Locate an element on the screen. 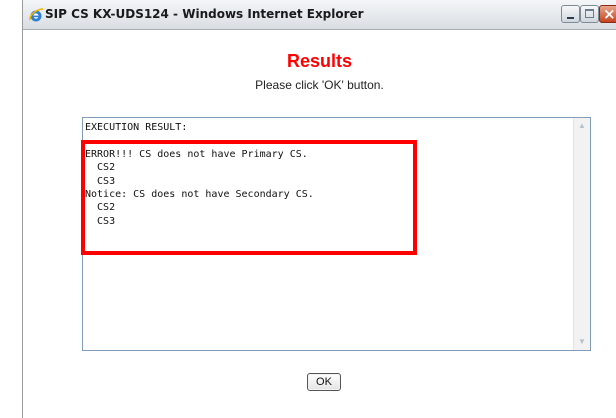 The height and width of the screenshot is (418, 616). ie-icon is located at coordinates (36, 15).